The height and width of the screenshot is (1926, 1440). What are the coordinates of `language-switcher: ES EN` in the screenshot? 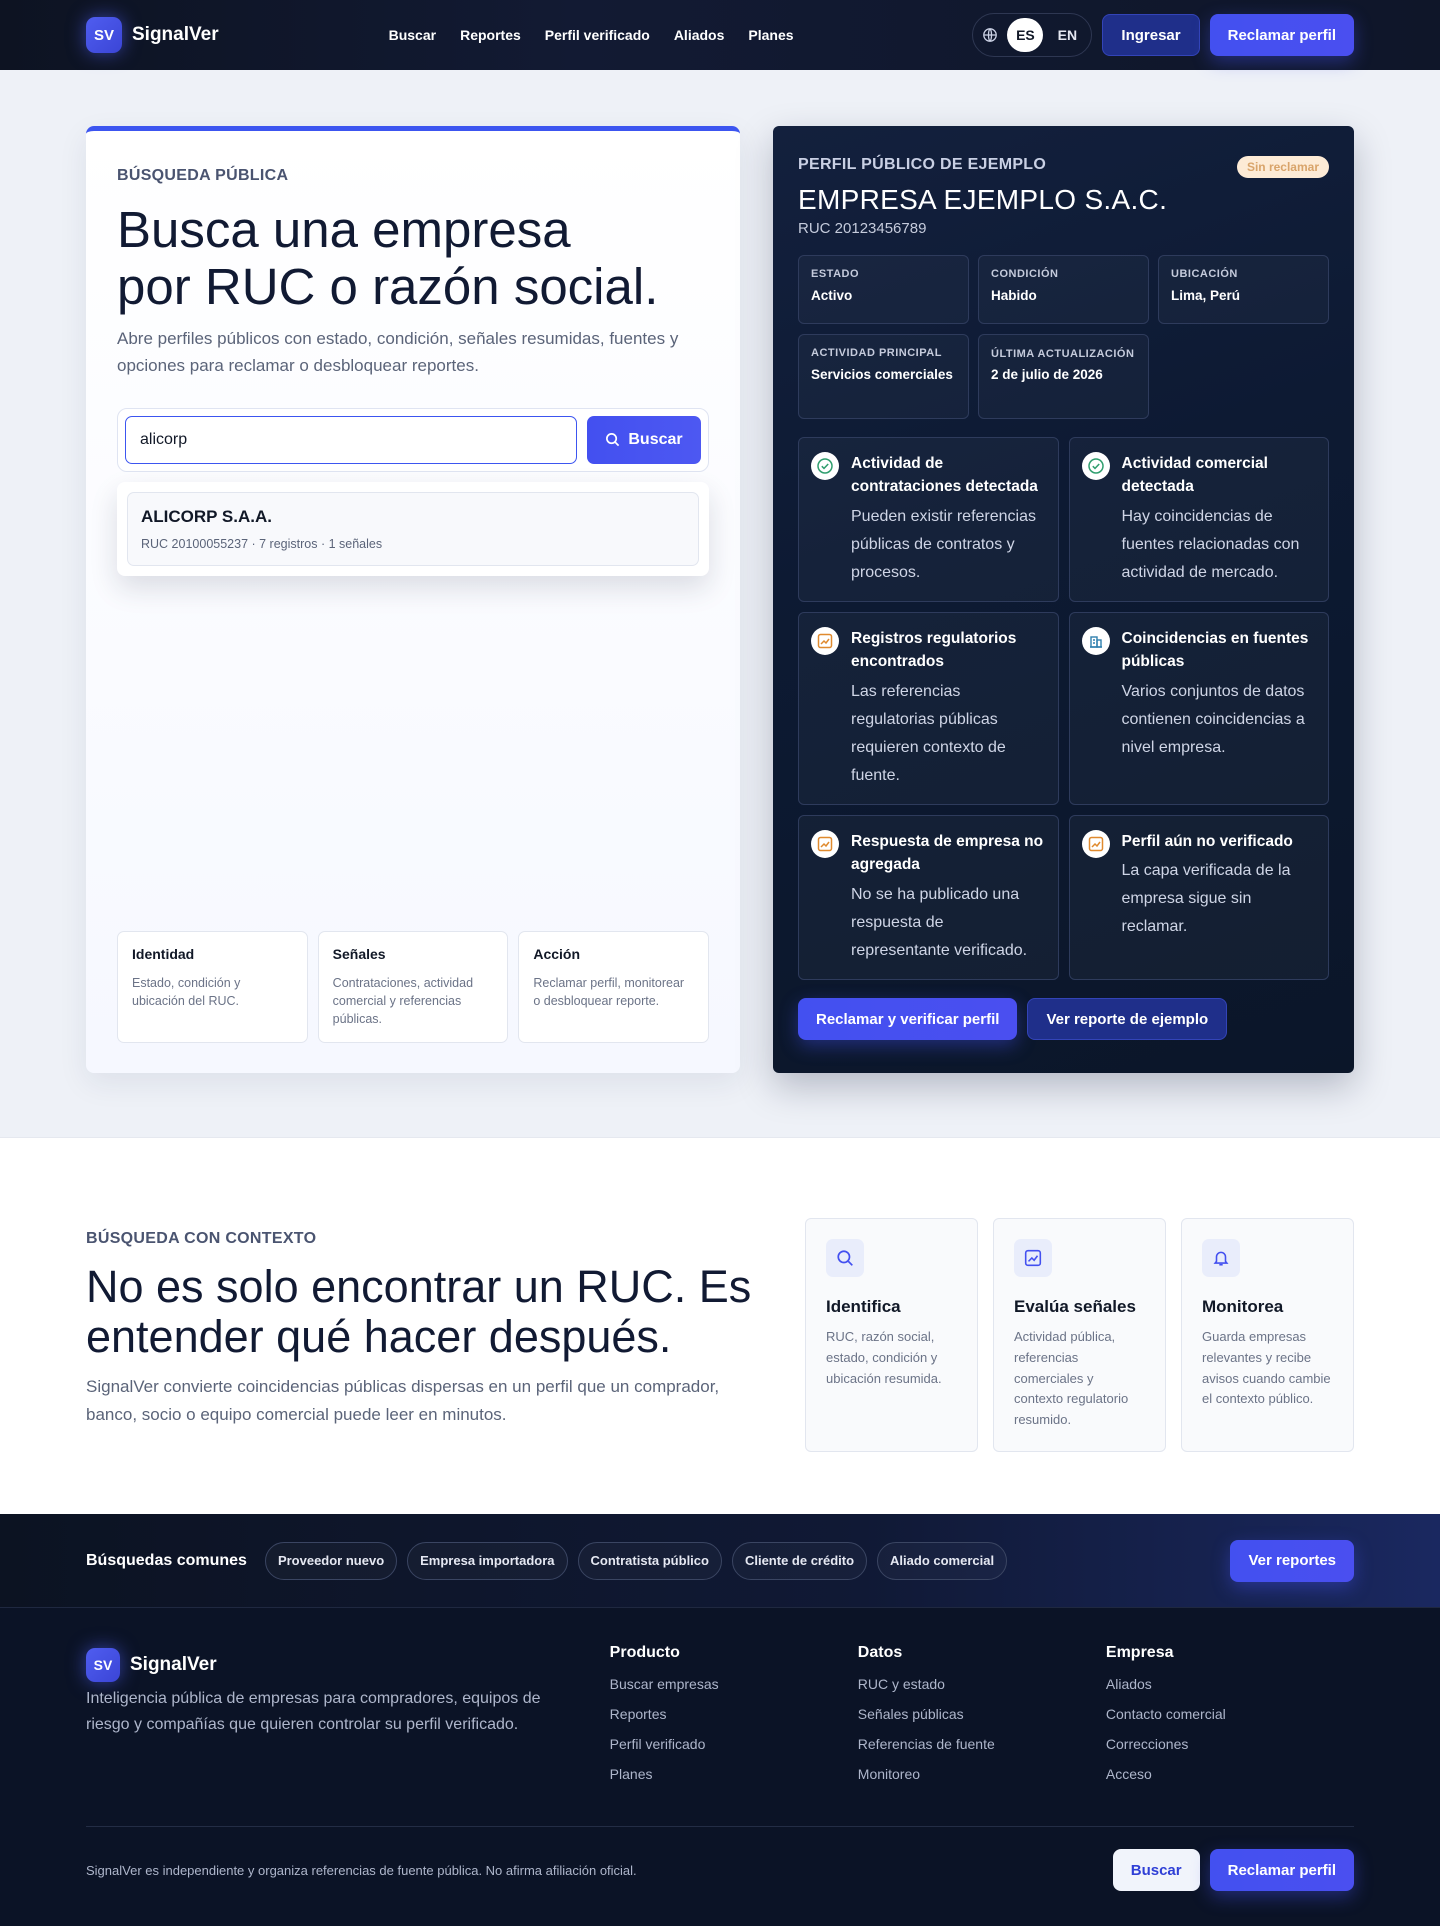 It's located at (1032, 35).